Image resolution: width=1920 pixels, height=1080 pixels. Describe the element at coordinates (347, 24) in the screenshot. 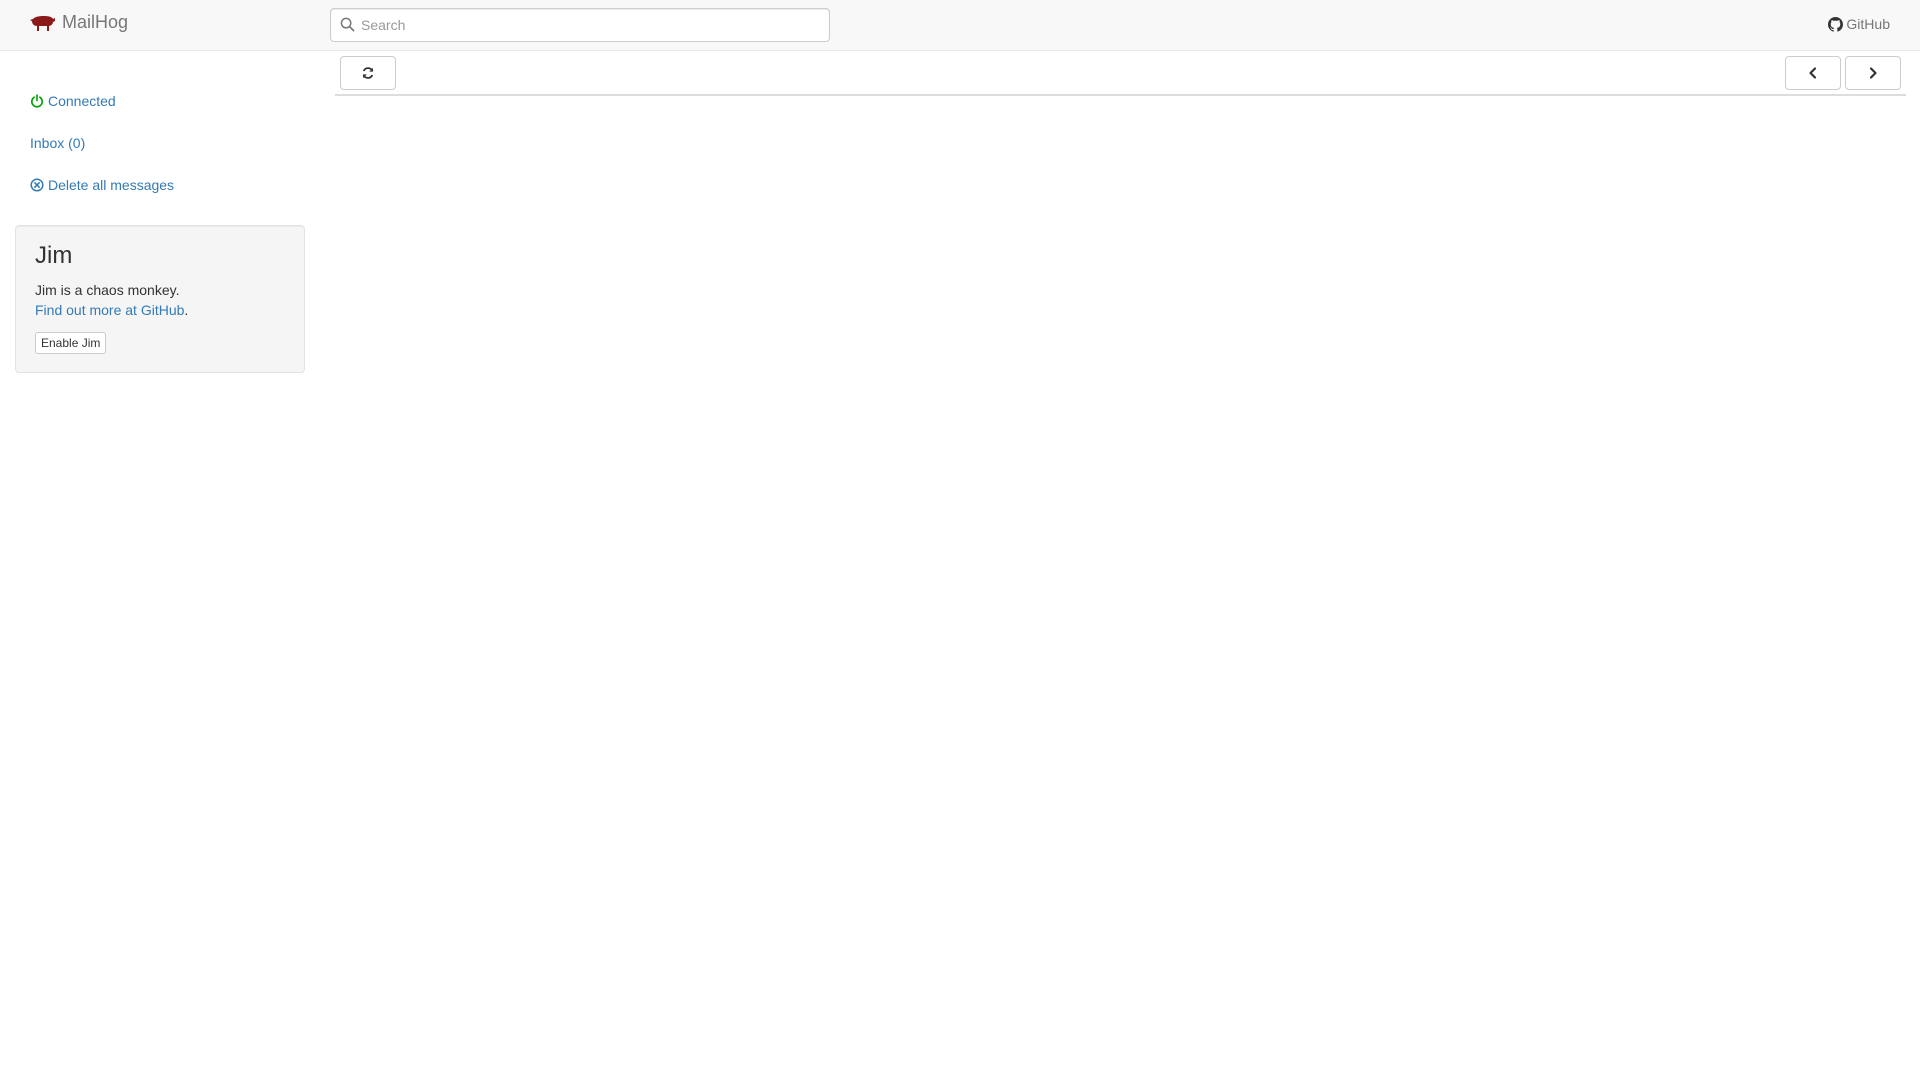

I see `search-icon` at that location.